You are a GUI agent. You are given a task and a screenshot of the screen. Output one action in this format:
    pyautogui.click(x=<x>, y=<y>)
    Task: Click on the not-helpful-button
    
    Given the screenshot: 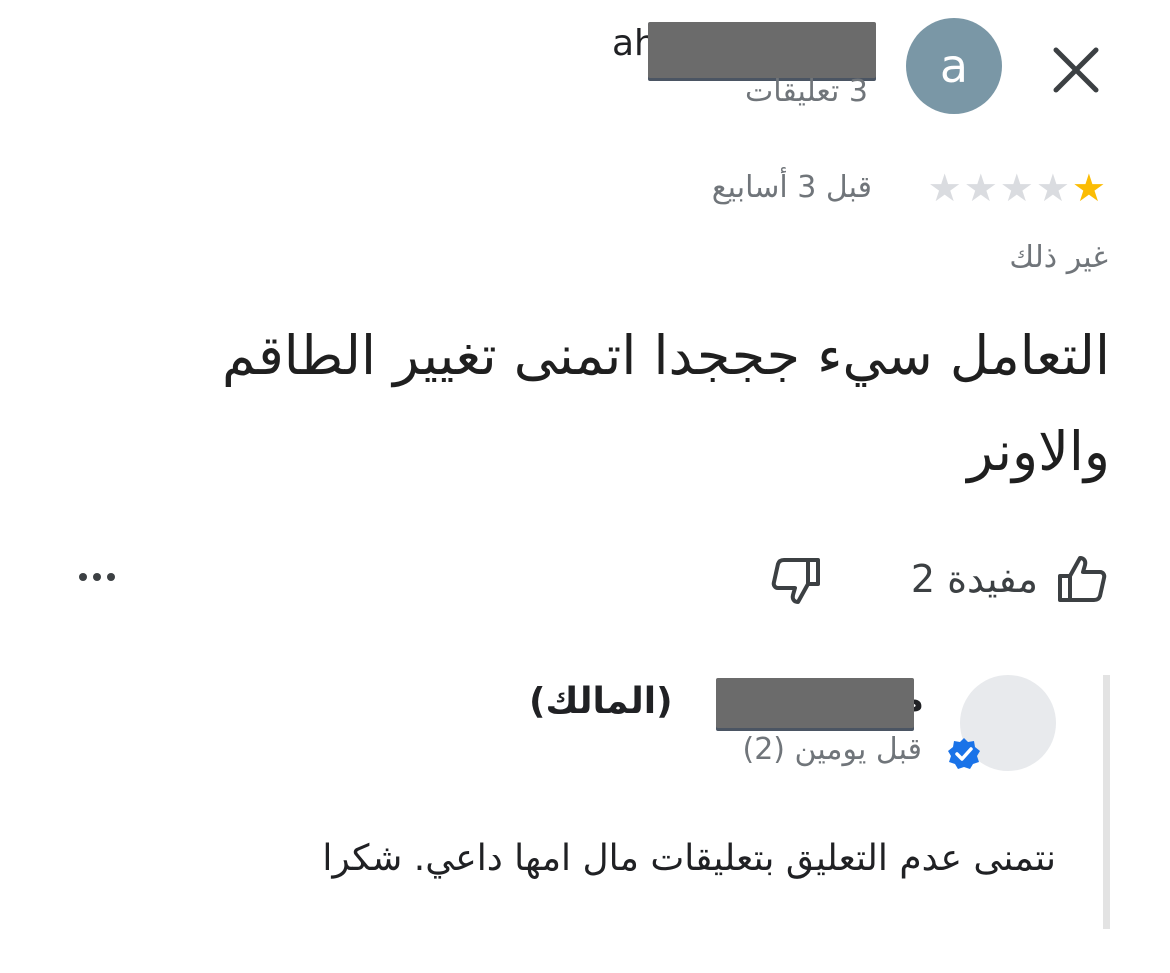 What is the action you would take?
    pyautogui.click(x=795, y=581)
    